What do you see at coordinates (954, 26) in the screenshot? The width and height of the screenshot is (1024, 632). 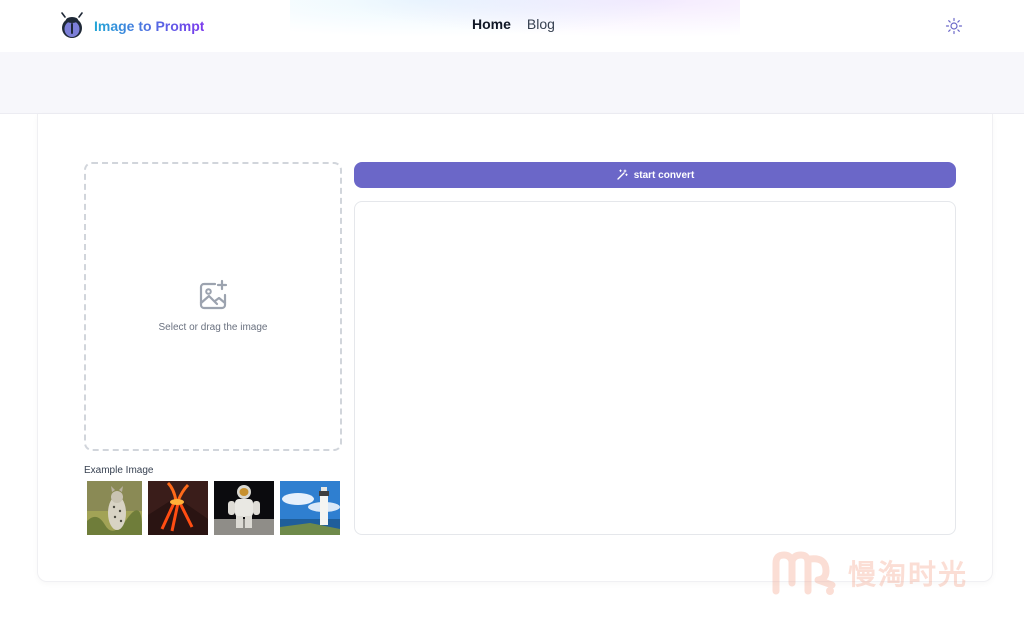 I see `sun-icon` at bounding box center [954, 26].